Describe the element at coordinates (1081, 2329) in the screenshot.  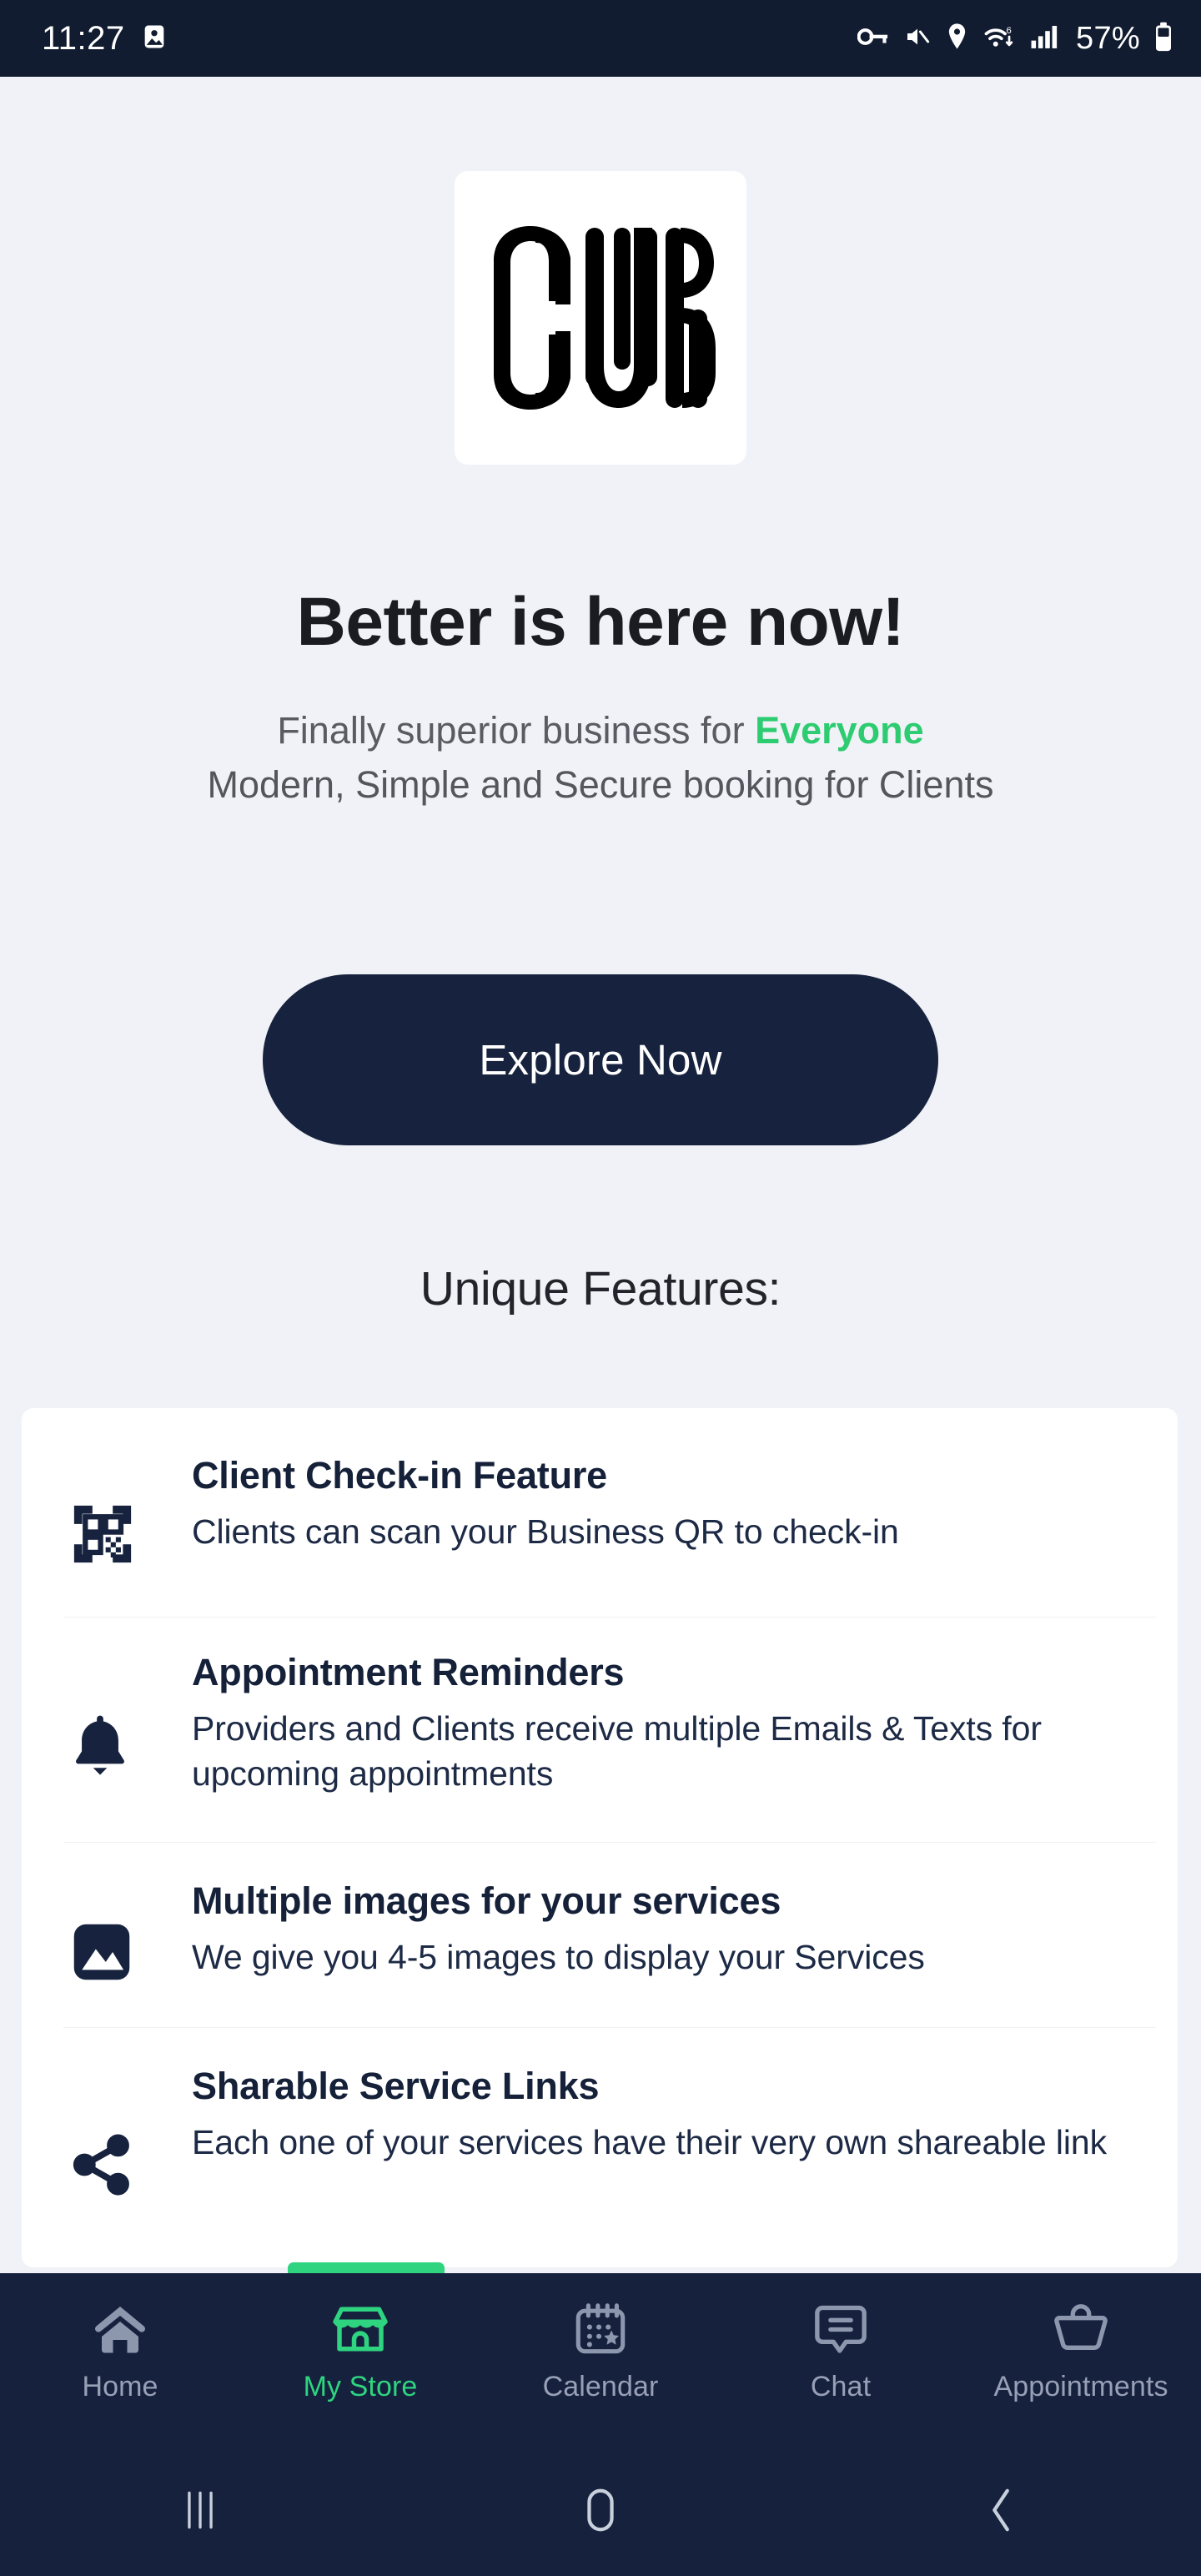
I see `basket-icon` at that location.